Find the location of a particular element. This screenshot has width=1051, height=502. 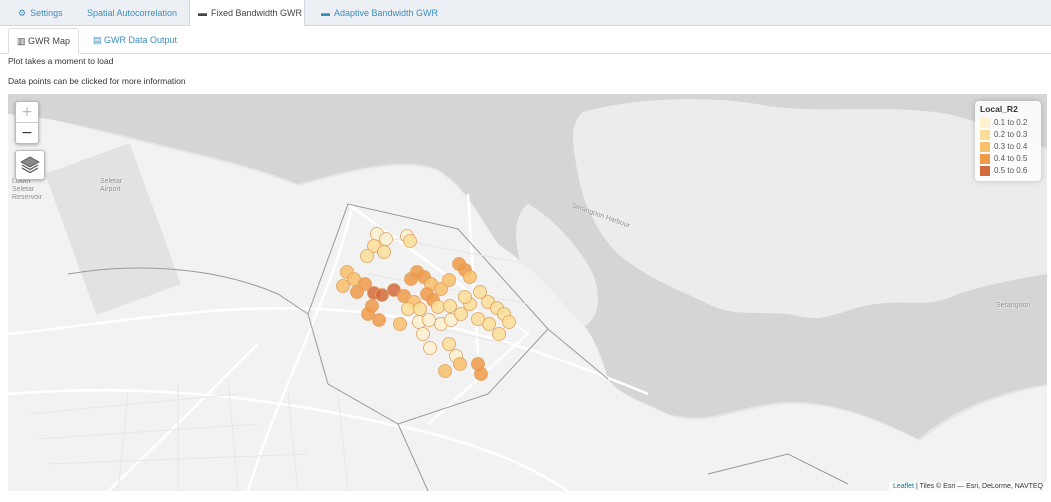

tab-fixed-bandwidth-gwr: ▬ Fixed Bandwidth GWR is located at coordinates (247, 13).